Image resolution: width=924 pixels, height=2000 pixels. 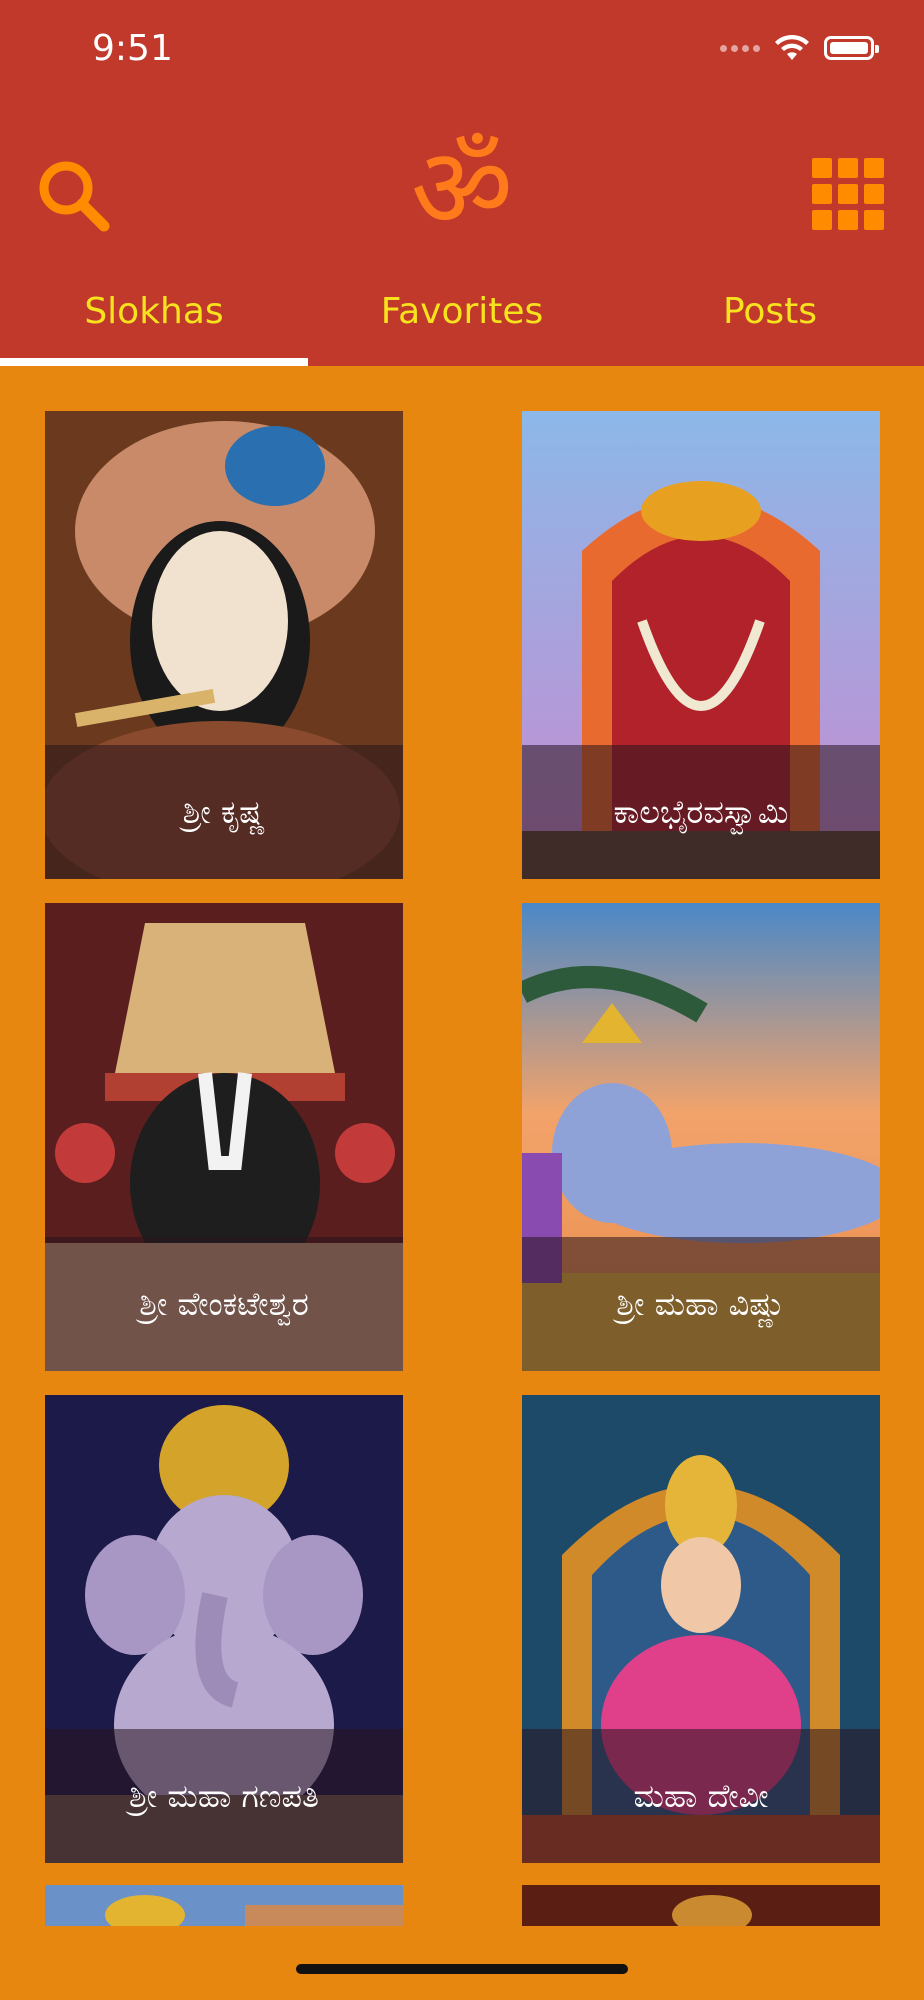 What do you see at coordinates (792, 47) in the screenshot?
I see `wifi-icon` at bounding box center [792, 47].